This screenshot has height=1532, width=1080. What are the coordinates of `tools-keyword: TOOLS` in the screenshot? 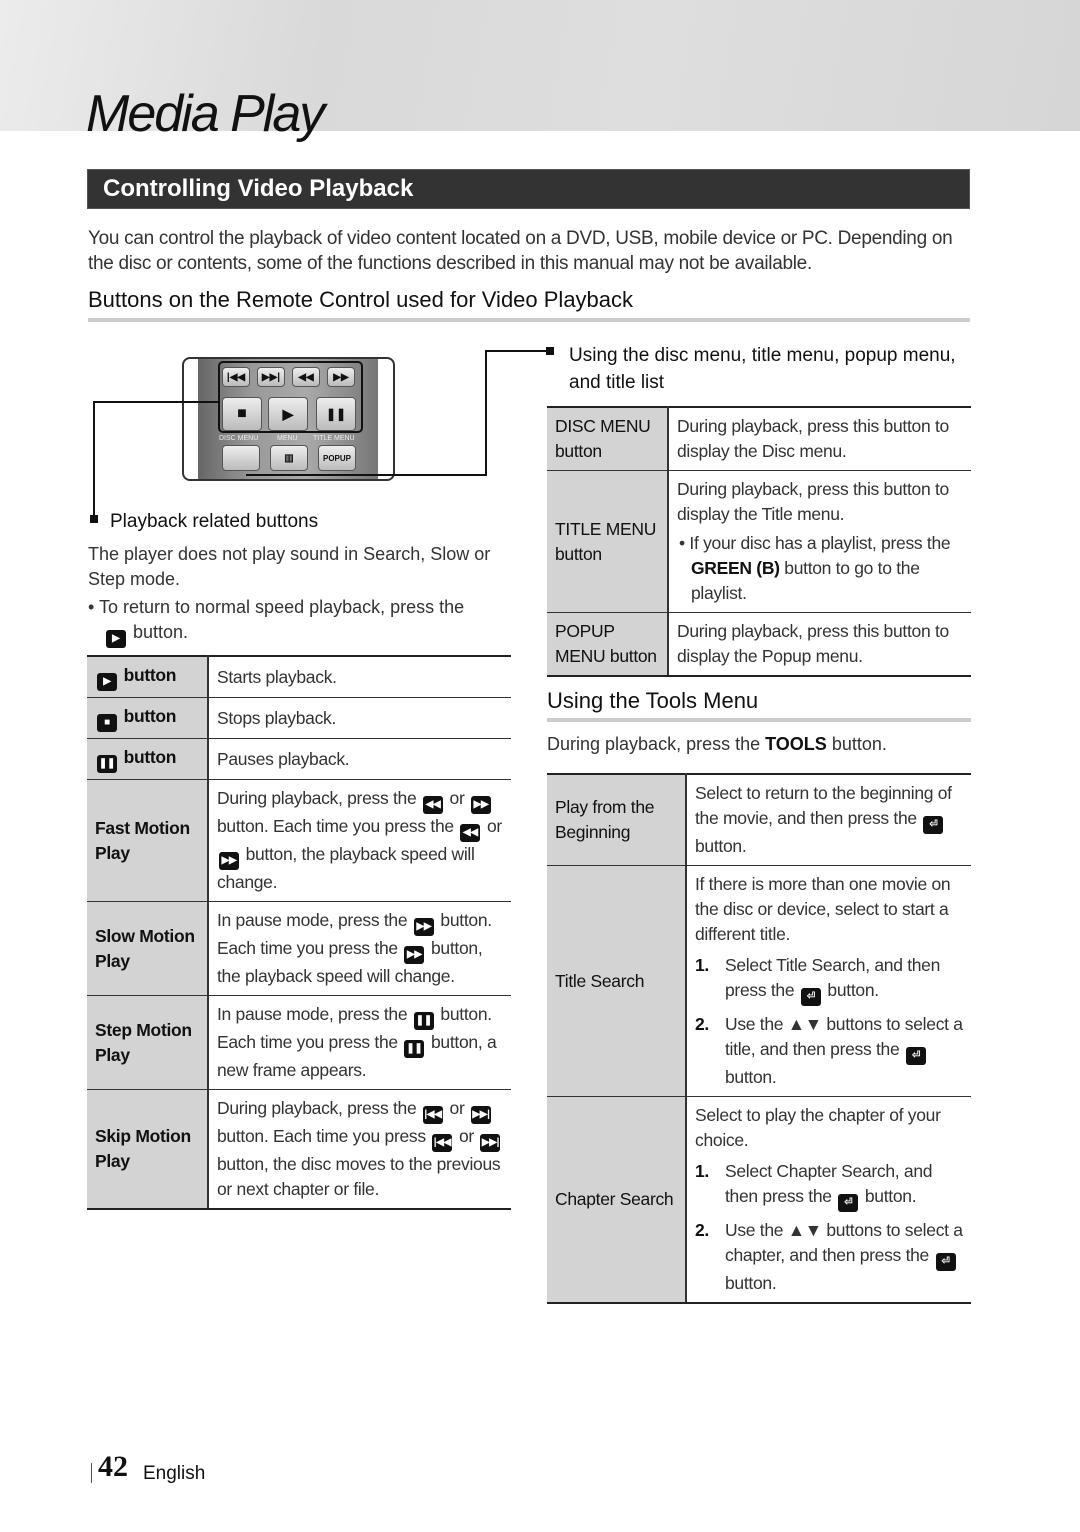 It's located at (796, 744).